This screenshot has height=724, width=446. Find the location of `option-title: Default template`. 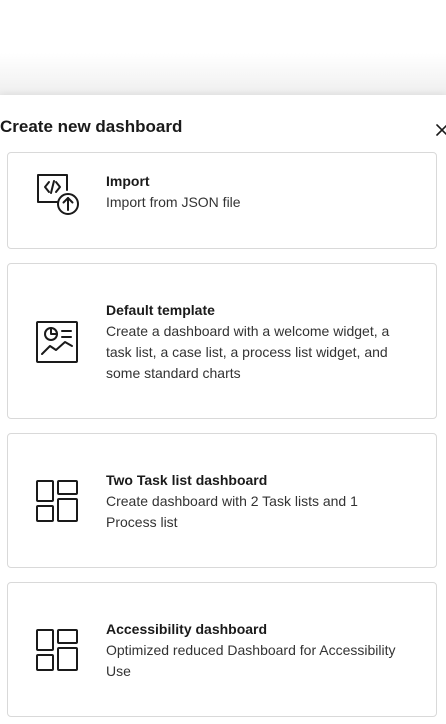

option-title: Default template is located at coordinates (160, 310).